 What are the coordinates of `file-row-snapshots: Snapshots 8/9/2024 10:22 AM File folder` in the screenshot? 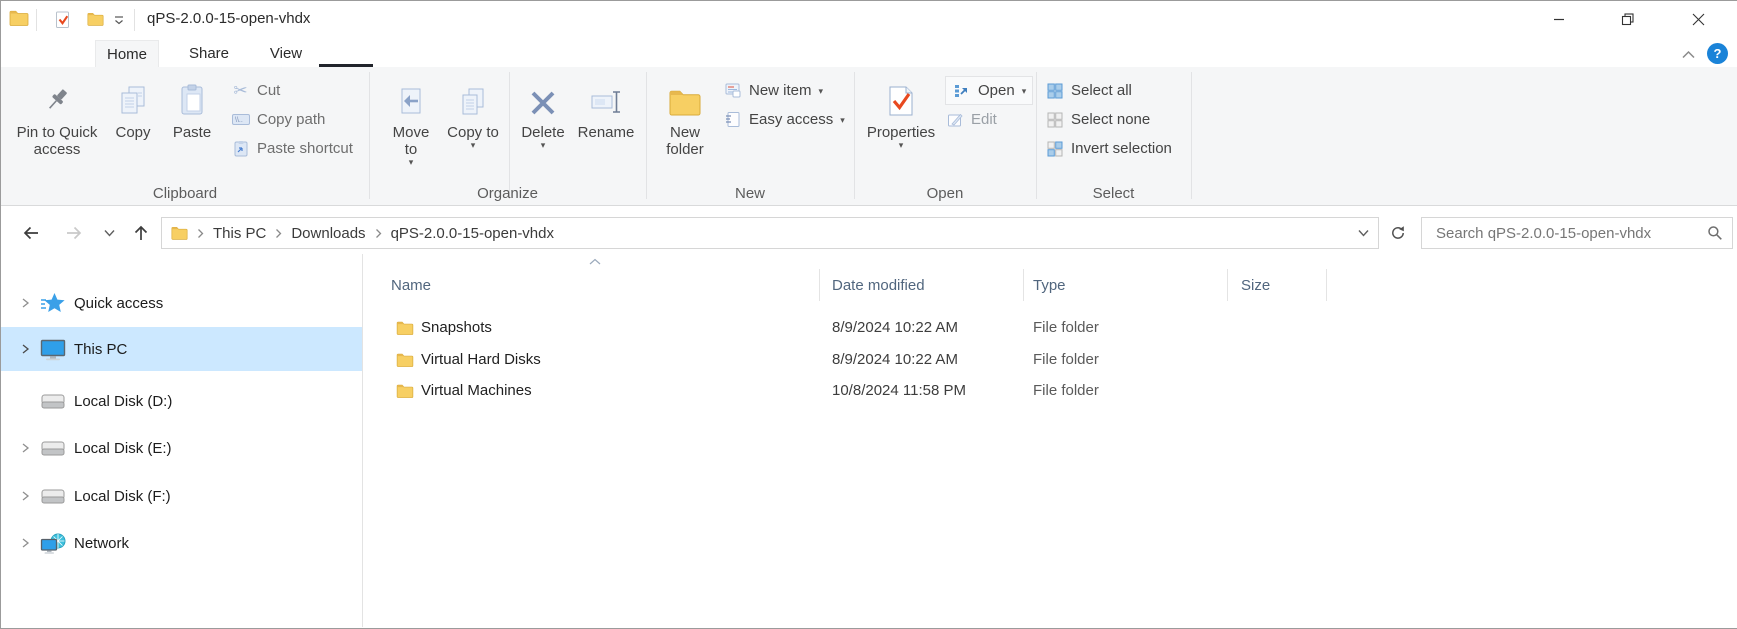 It's located at (1047, 327).